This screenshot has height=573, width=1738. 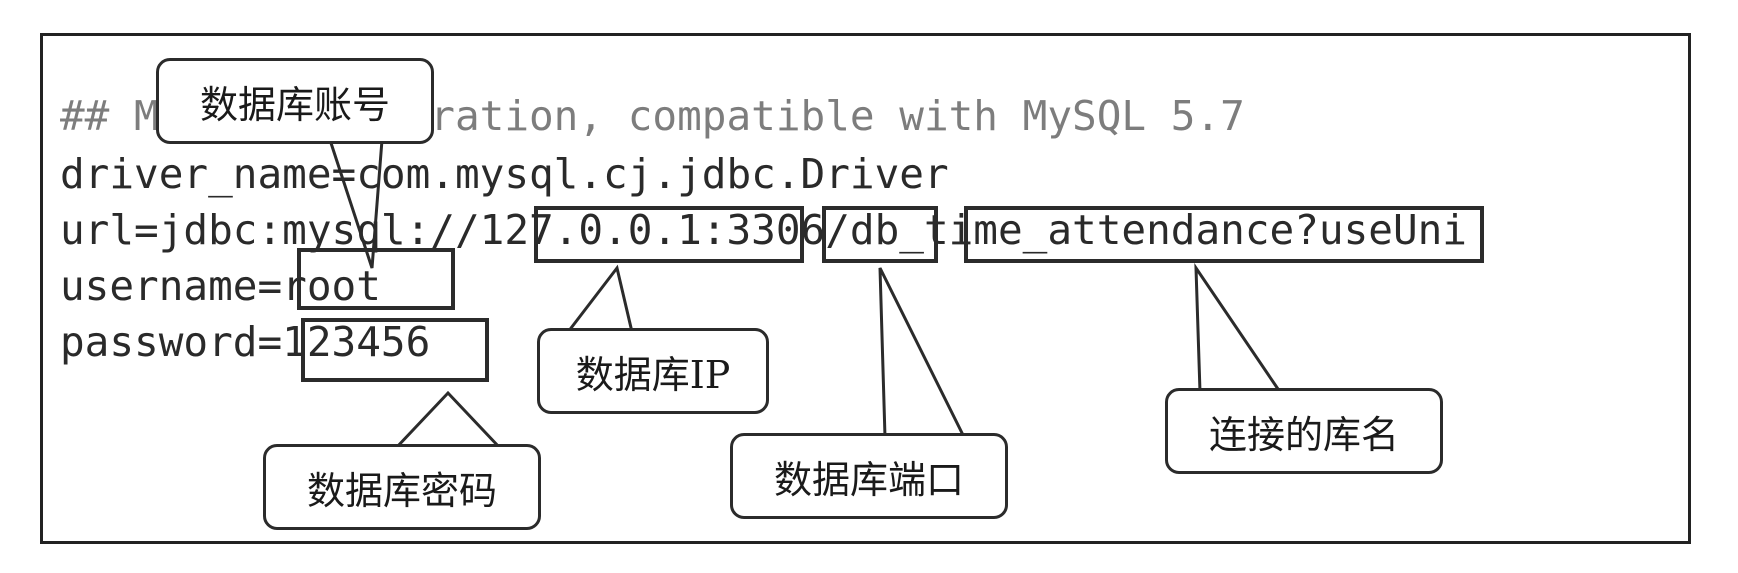 I want to click on callout-db-name: 连接的库名, so click(x=1304, y=431).